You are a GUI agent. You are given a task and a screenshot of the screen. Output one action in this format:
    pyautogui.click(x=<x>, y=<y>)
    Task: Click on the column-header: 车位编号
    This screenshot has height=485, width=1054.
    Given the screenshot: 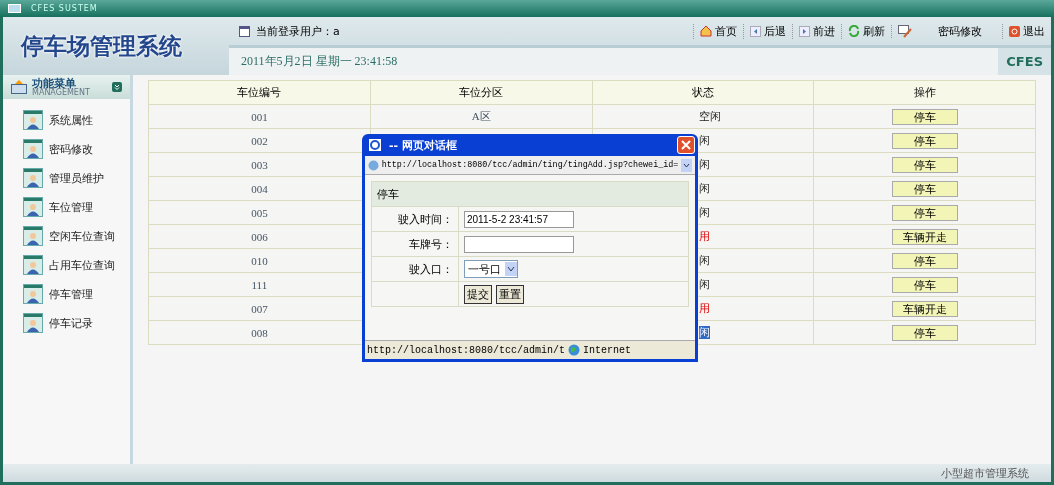 What is the action you would take?
    pyautogui.click(x=259, y=92)
    